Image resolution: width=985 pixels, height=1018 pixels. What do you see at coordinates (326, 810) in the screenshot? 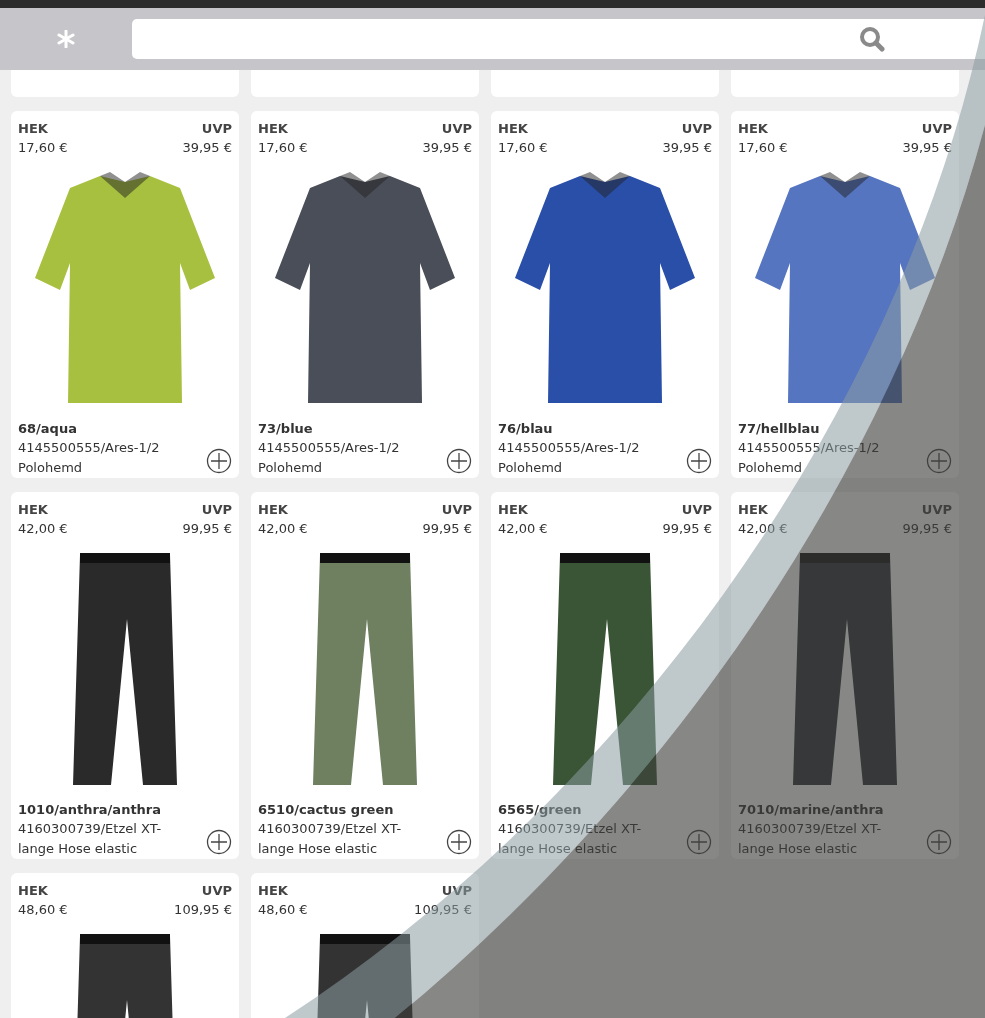
I see `variant-title: 6510/cactus green` at bounding box center [326, 810].